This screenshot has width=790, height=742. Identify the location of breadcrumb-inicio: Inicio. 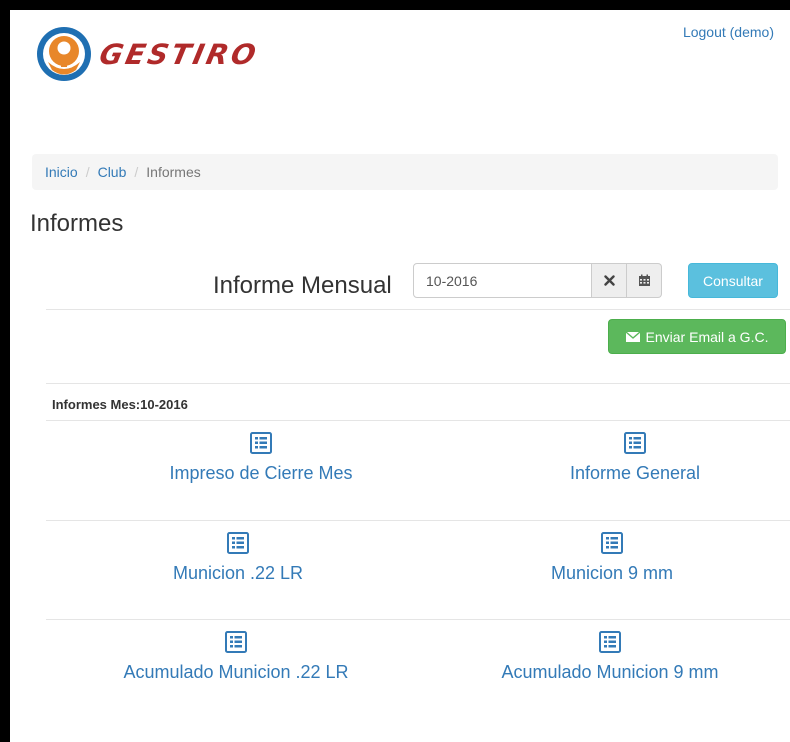
(61, 172).